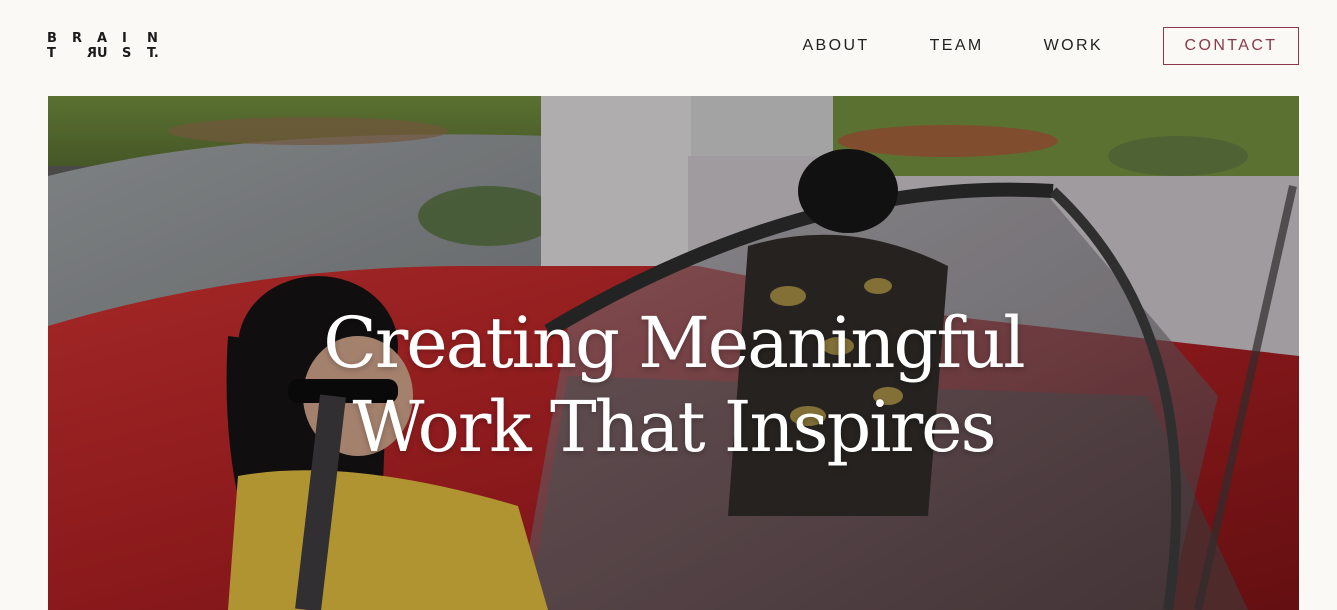 The image size is (1337, 610). I want to click on headline-line-1: Creating Meaningful, so click(674, 343).